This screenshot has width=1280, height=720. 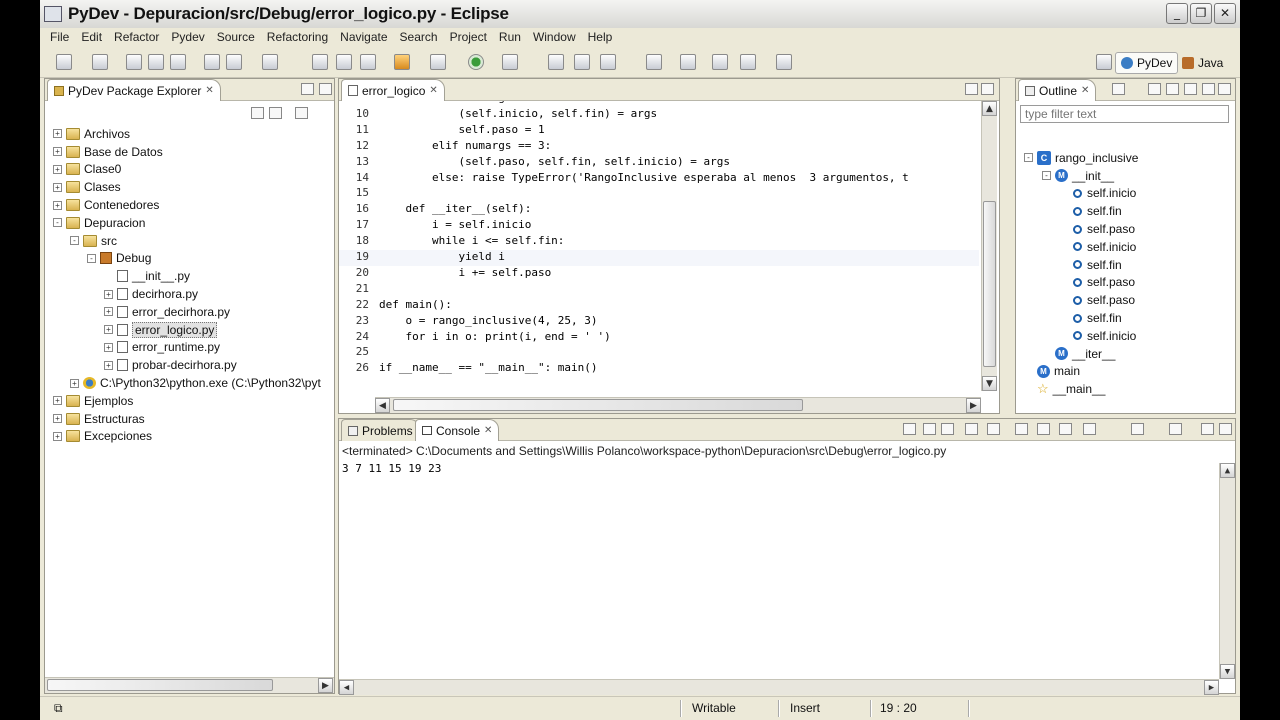 What do you see at coordinates (659, 210) in the screenshot?
I see `code-line: 16 def __iter__(self):` at bounding box center [659, 210].